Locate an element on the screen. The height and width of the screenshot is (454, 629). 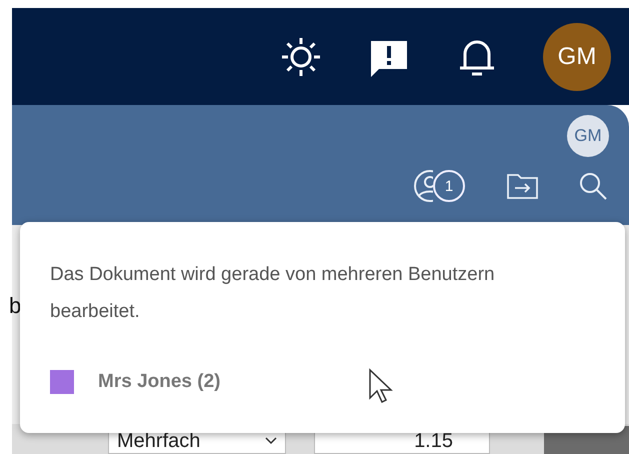
user-name: Mrs Jones (2) is located at coordinates (159, 382).